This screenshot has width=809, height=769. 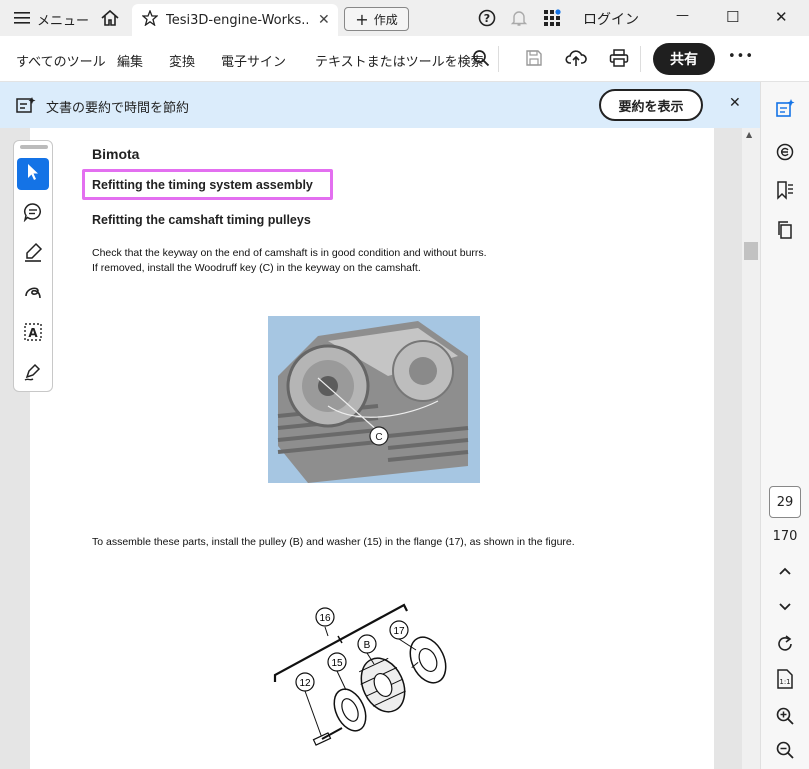 I want to click on cursor-icon, so click(x=33, y=174).